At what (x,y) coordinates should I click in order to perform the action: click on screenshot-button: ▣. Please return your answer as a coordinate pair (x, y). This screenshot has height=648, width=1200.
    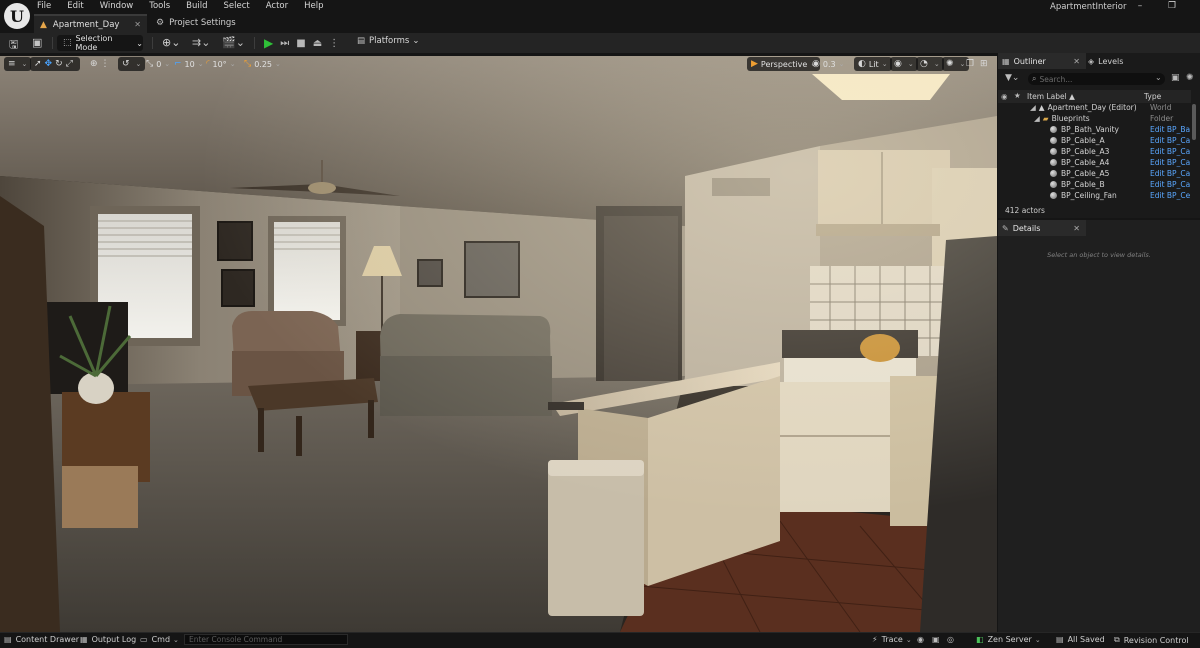
    Looking at the image, I should click on (938, 639).